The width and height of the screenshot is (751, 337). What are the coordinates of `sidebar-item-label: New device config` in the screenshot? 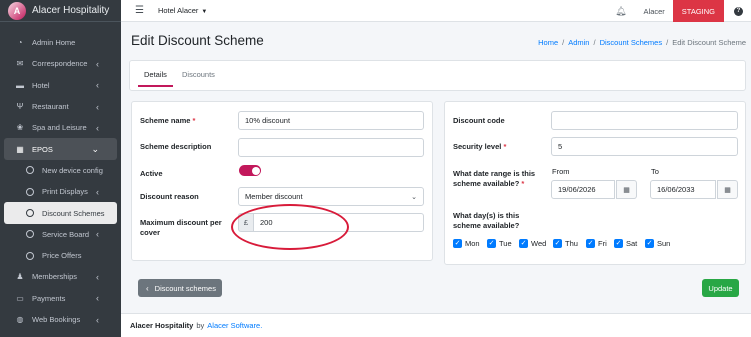 It's located at (72, 170).